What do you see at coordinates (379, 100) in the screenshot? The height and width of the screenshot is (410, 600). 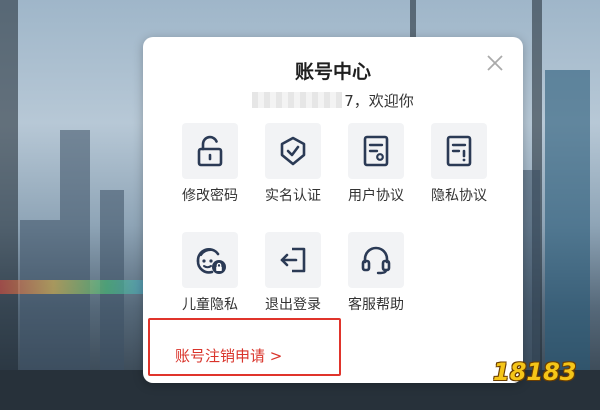 I see `welcome-text: 7，欢迎你` at bounding box center [379, 100].